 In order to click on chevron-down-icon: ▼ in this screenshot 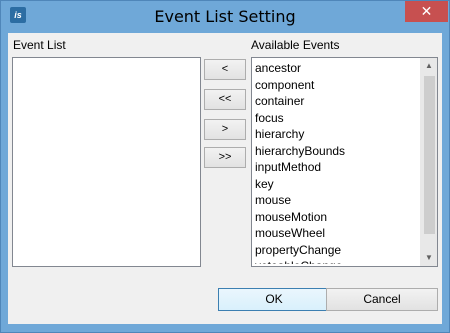, I will do `click(429, 258)`.